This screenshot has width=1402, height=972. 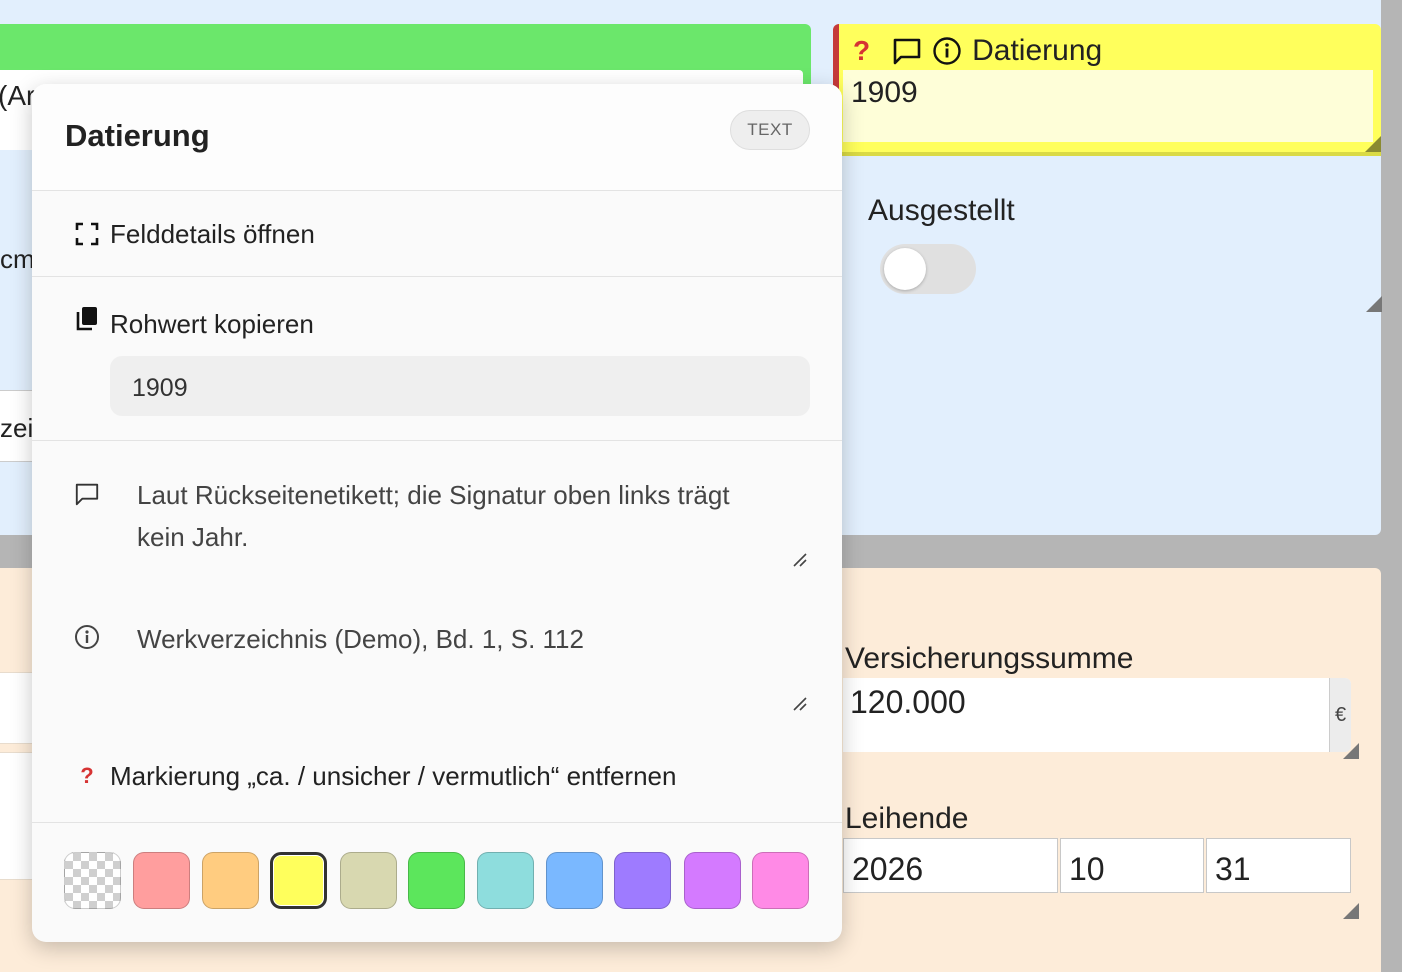 What do you see at coordinates (87, 234) in the screenshot?
I see `expand-icon` at bounding box center [87, 234].